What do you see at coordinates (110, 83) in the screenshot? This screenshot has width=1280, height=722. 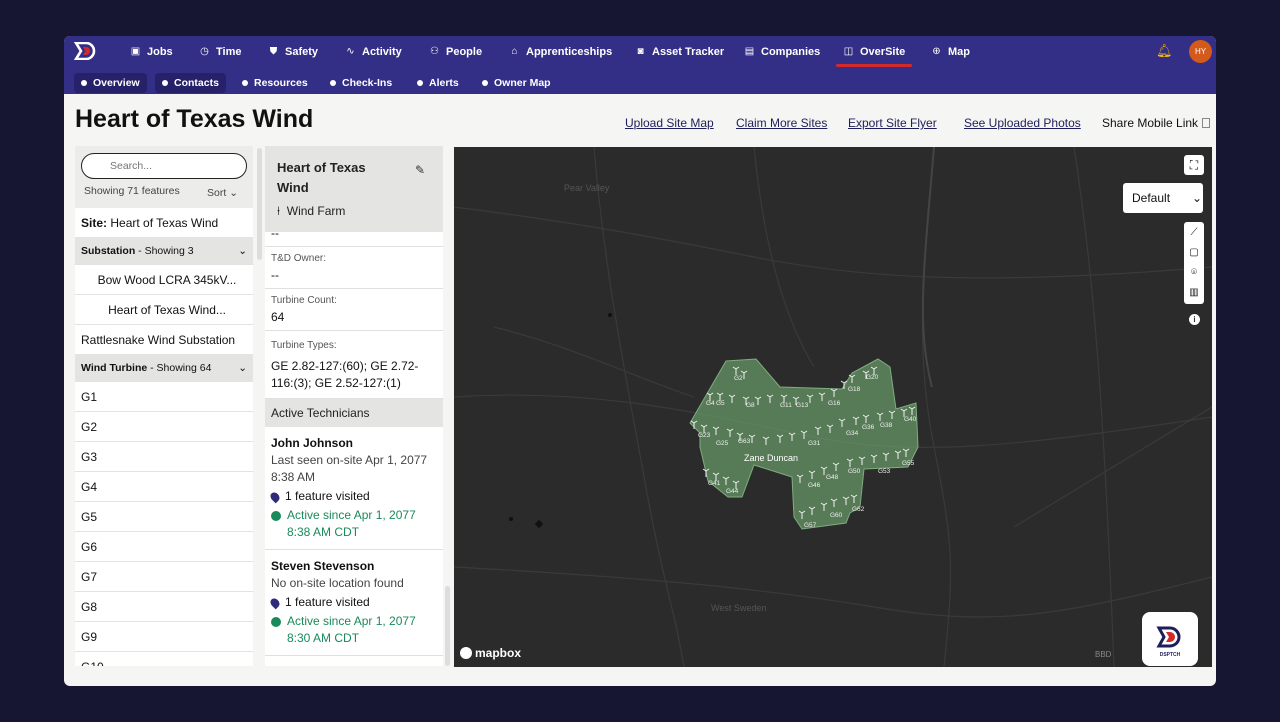 I see `subtab-overview: Overview` at bounding box center [110, 83].